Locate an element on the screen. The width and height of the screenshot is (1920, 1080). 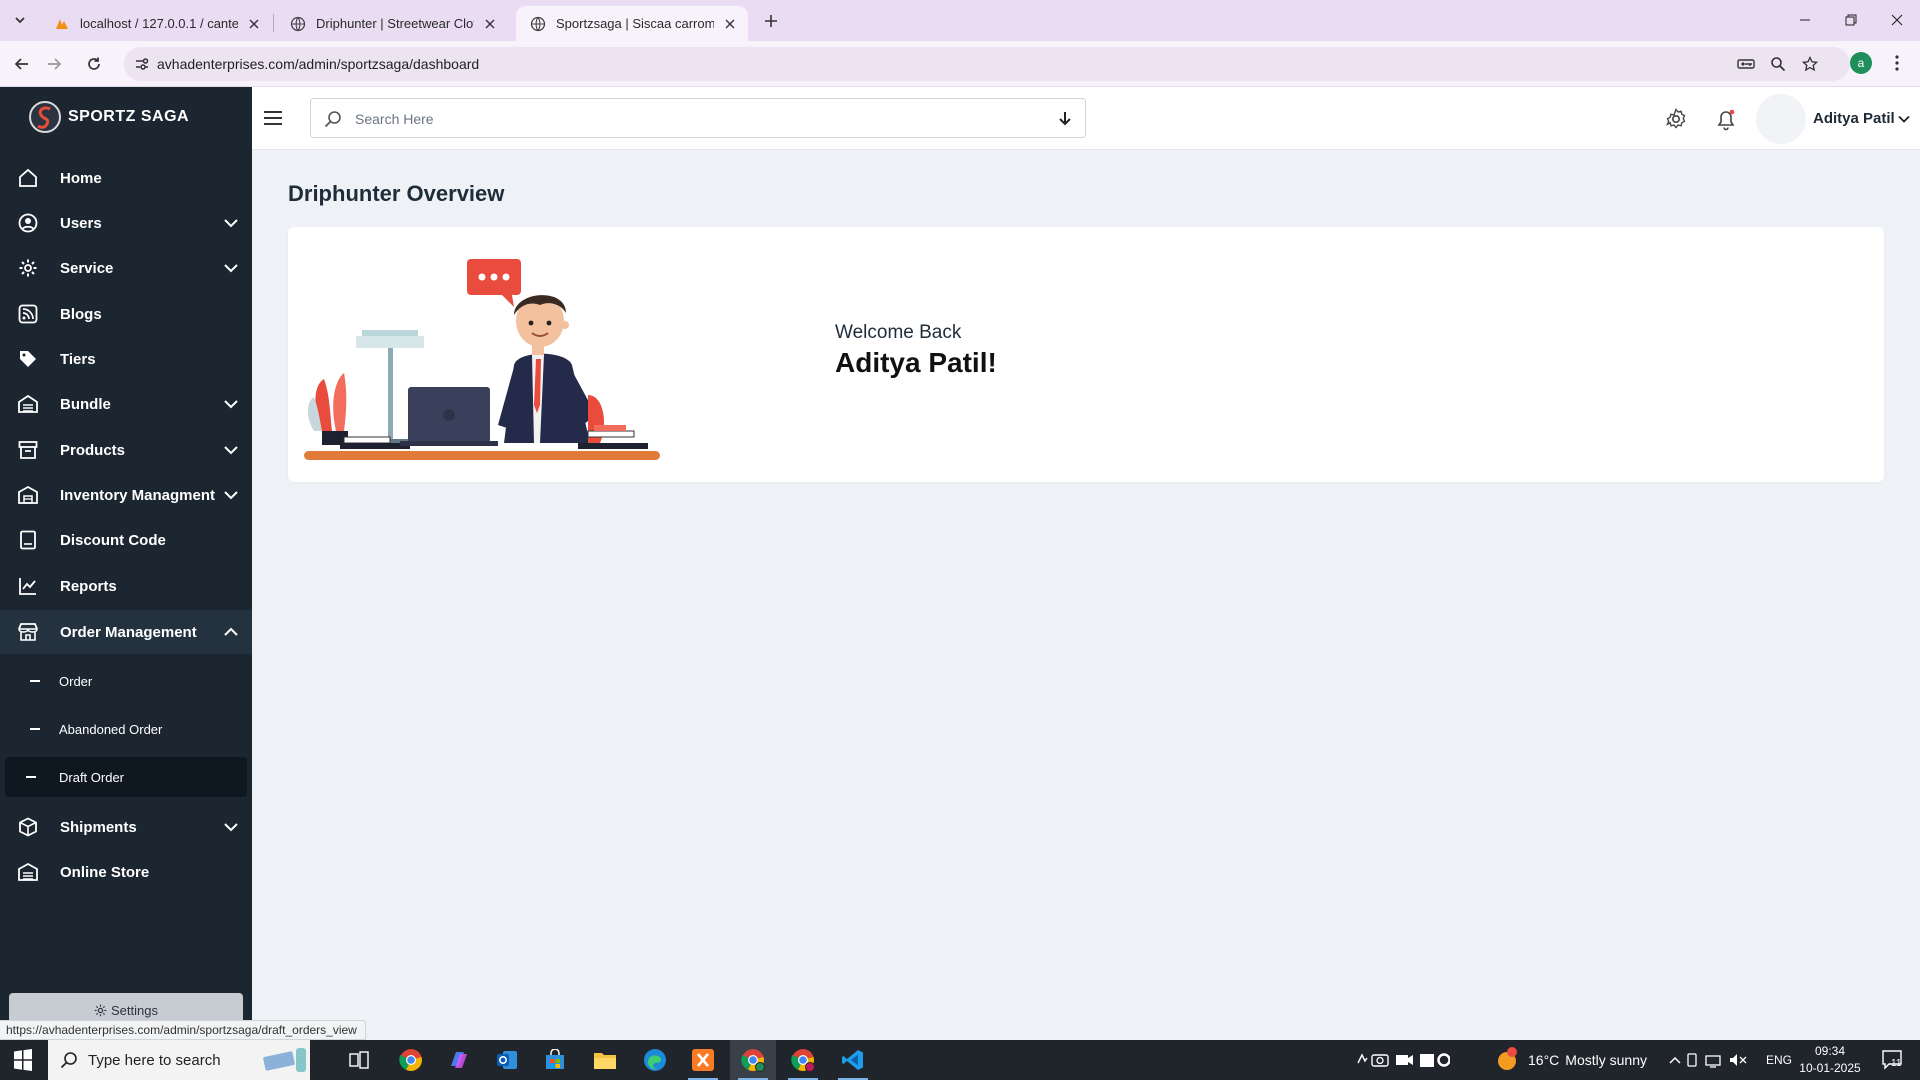
minimize-icon is located at coordinates (1805, 20).